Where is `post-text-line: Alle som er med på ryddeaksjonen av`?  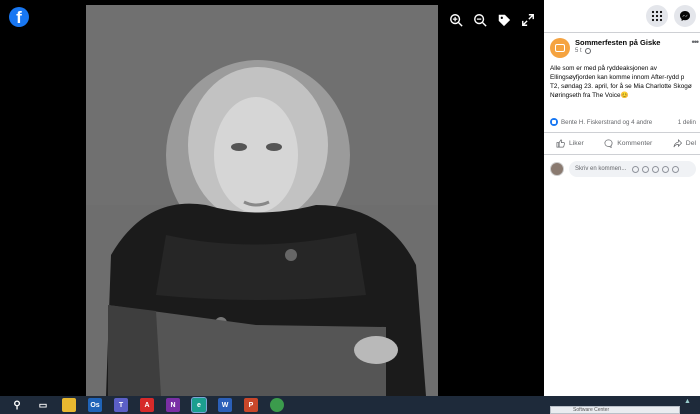 post-text-line: Alle som er med på ryddeaksjonen av is located at coordinates (603, 68).